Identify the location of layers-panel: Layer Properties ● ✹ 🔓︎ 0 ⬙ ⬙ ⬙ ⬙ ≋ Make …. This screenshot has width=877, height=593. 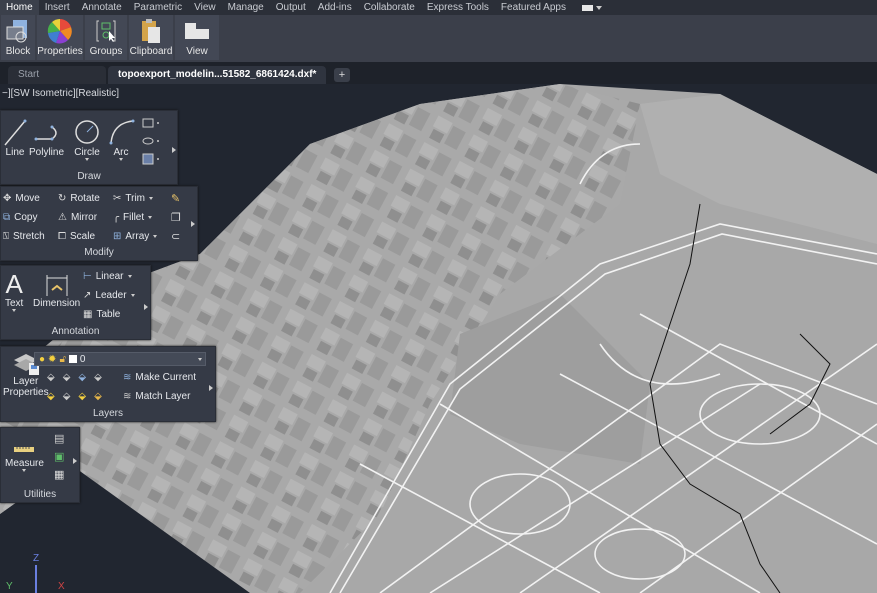
(108, 384).